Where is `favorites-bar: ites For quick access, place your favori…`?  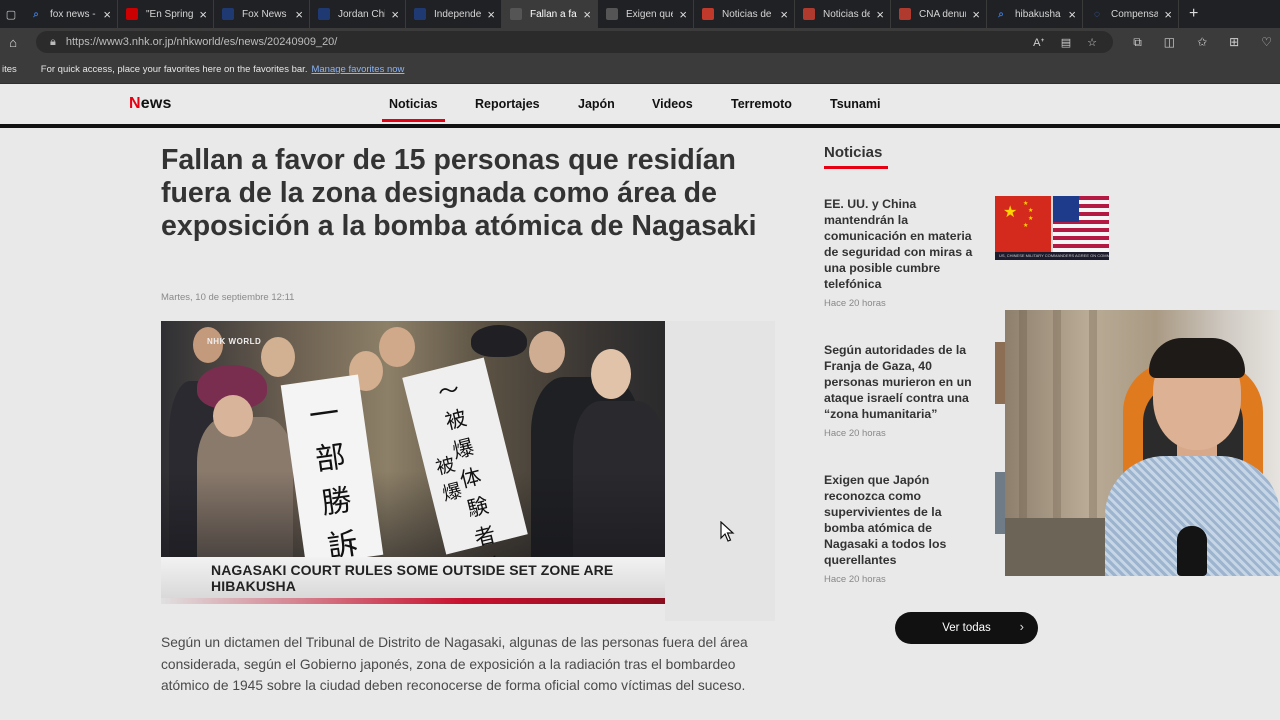 favorites-bar: ites For quick access, place your favori… is located at coordinates (640, 70).